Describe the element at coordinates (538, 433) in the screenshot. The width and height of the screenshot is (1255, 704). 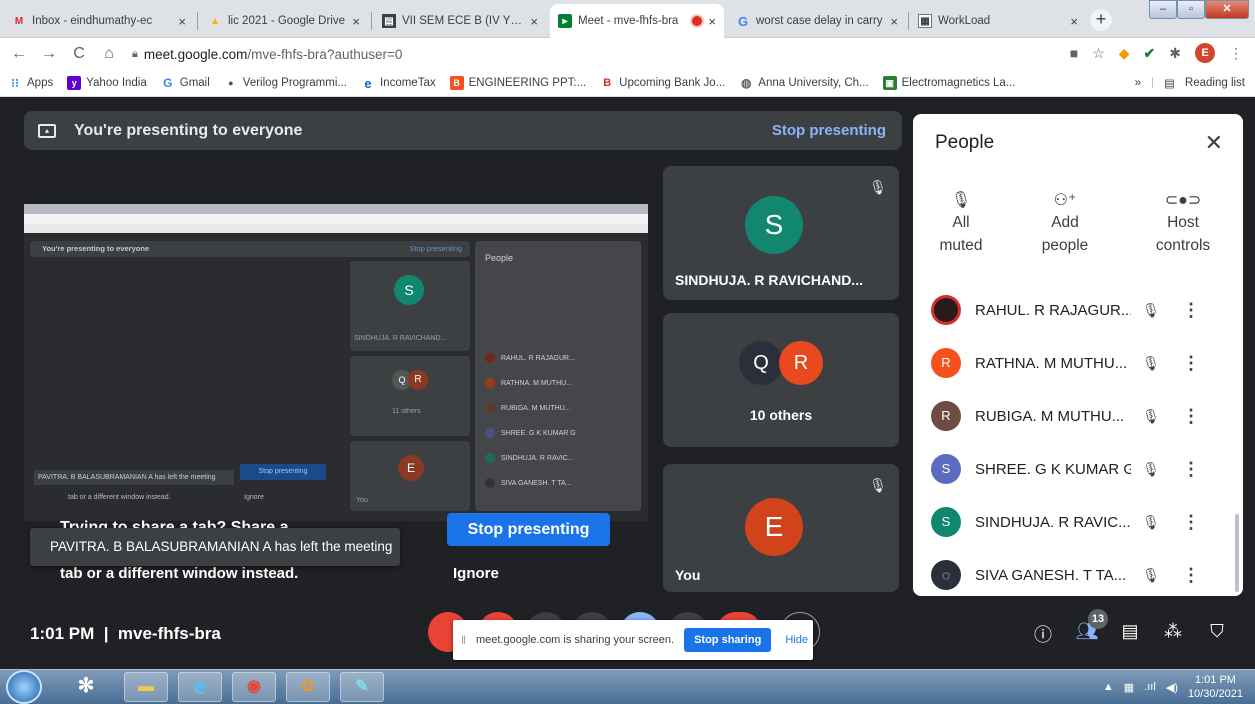
I see `preview-row: SHREE. G K KUMAR G` at that location.